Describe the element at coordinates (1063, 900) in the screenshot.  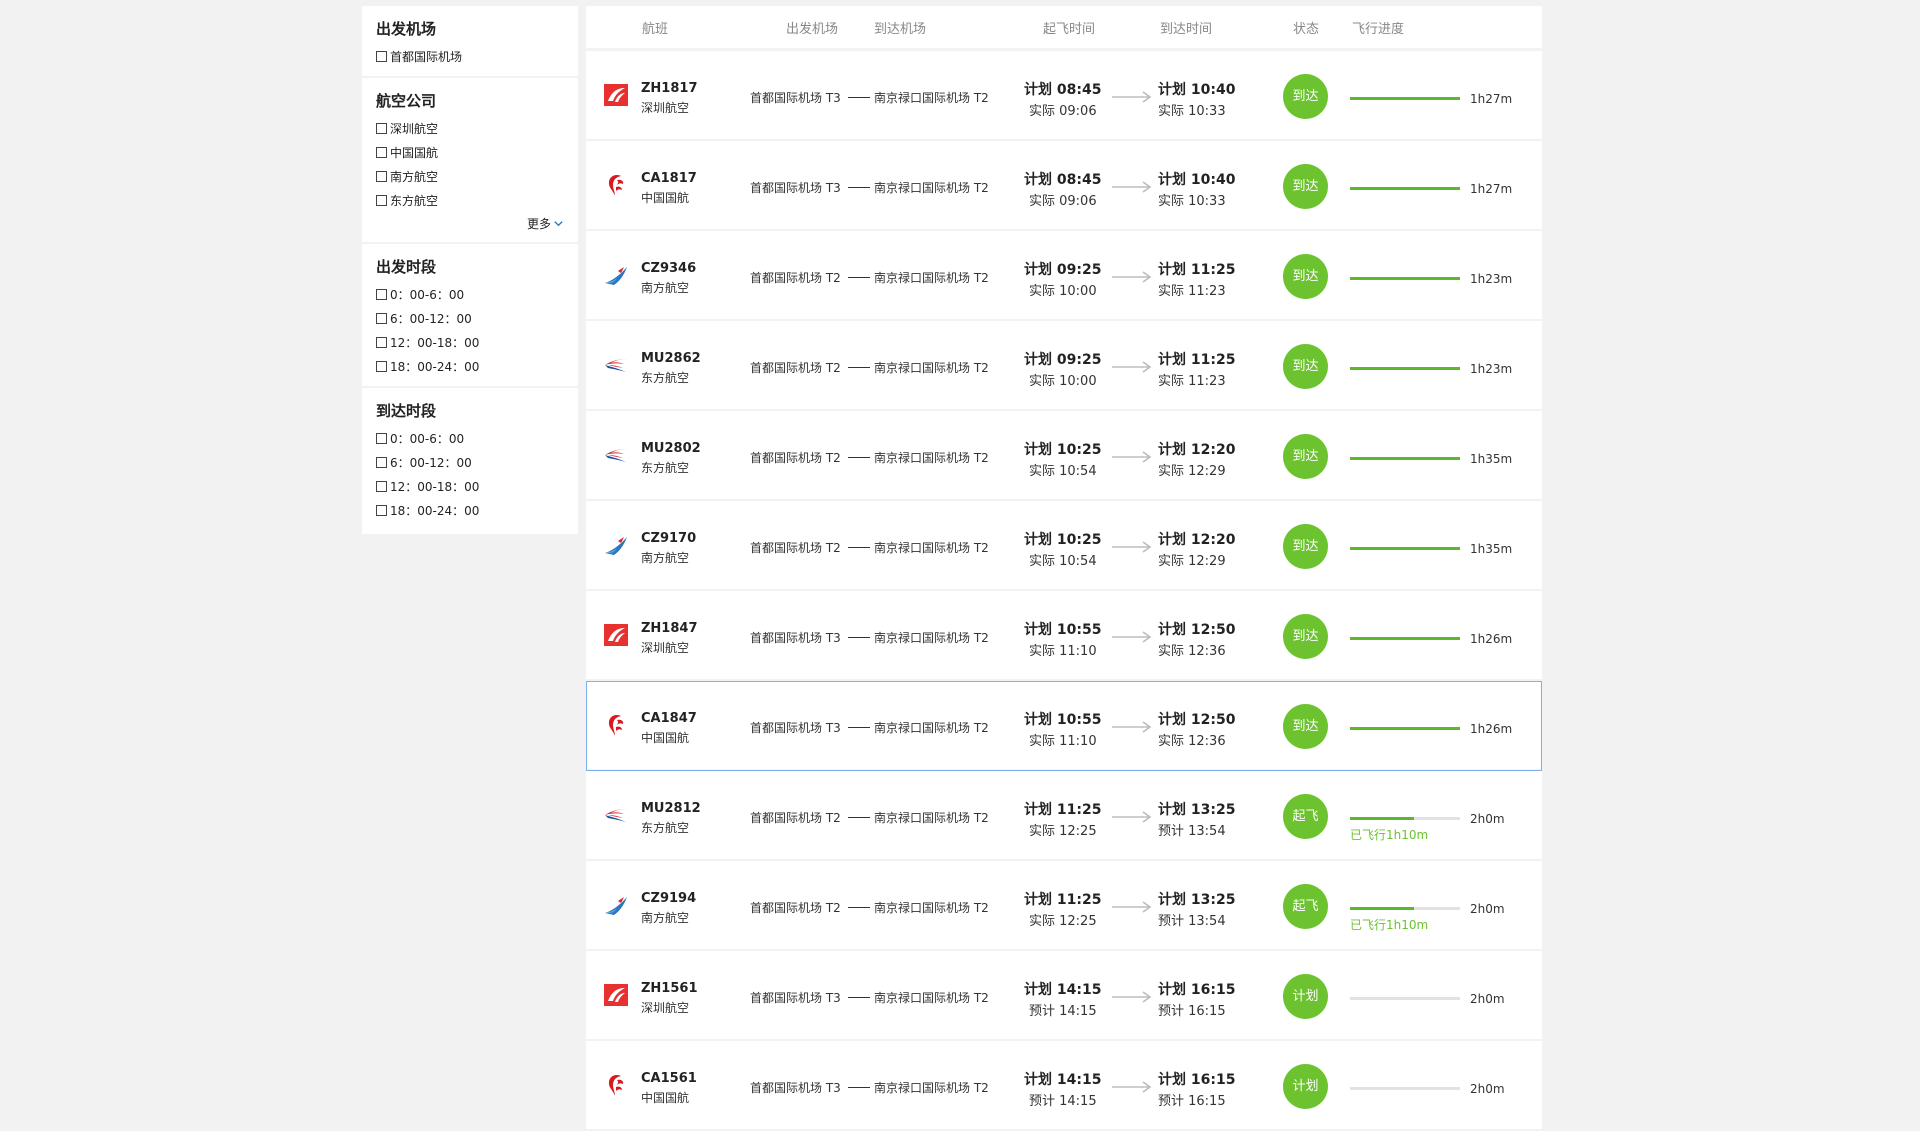
I see `departure-planned-time: 计划 11:25` at that location.